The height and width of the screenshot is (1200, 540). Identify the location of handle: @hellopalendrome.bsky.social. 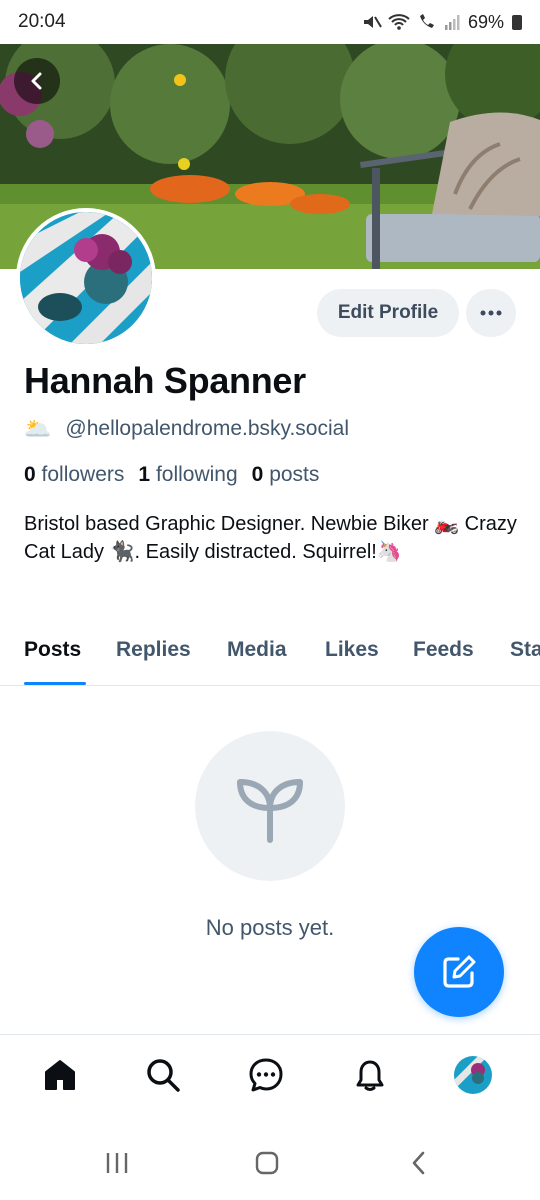
(207, 428).